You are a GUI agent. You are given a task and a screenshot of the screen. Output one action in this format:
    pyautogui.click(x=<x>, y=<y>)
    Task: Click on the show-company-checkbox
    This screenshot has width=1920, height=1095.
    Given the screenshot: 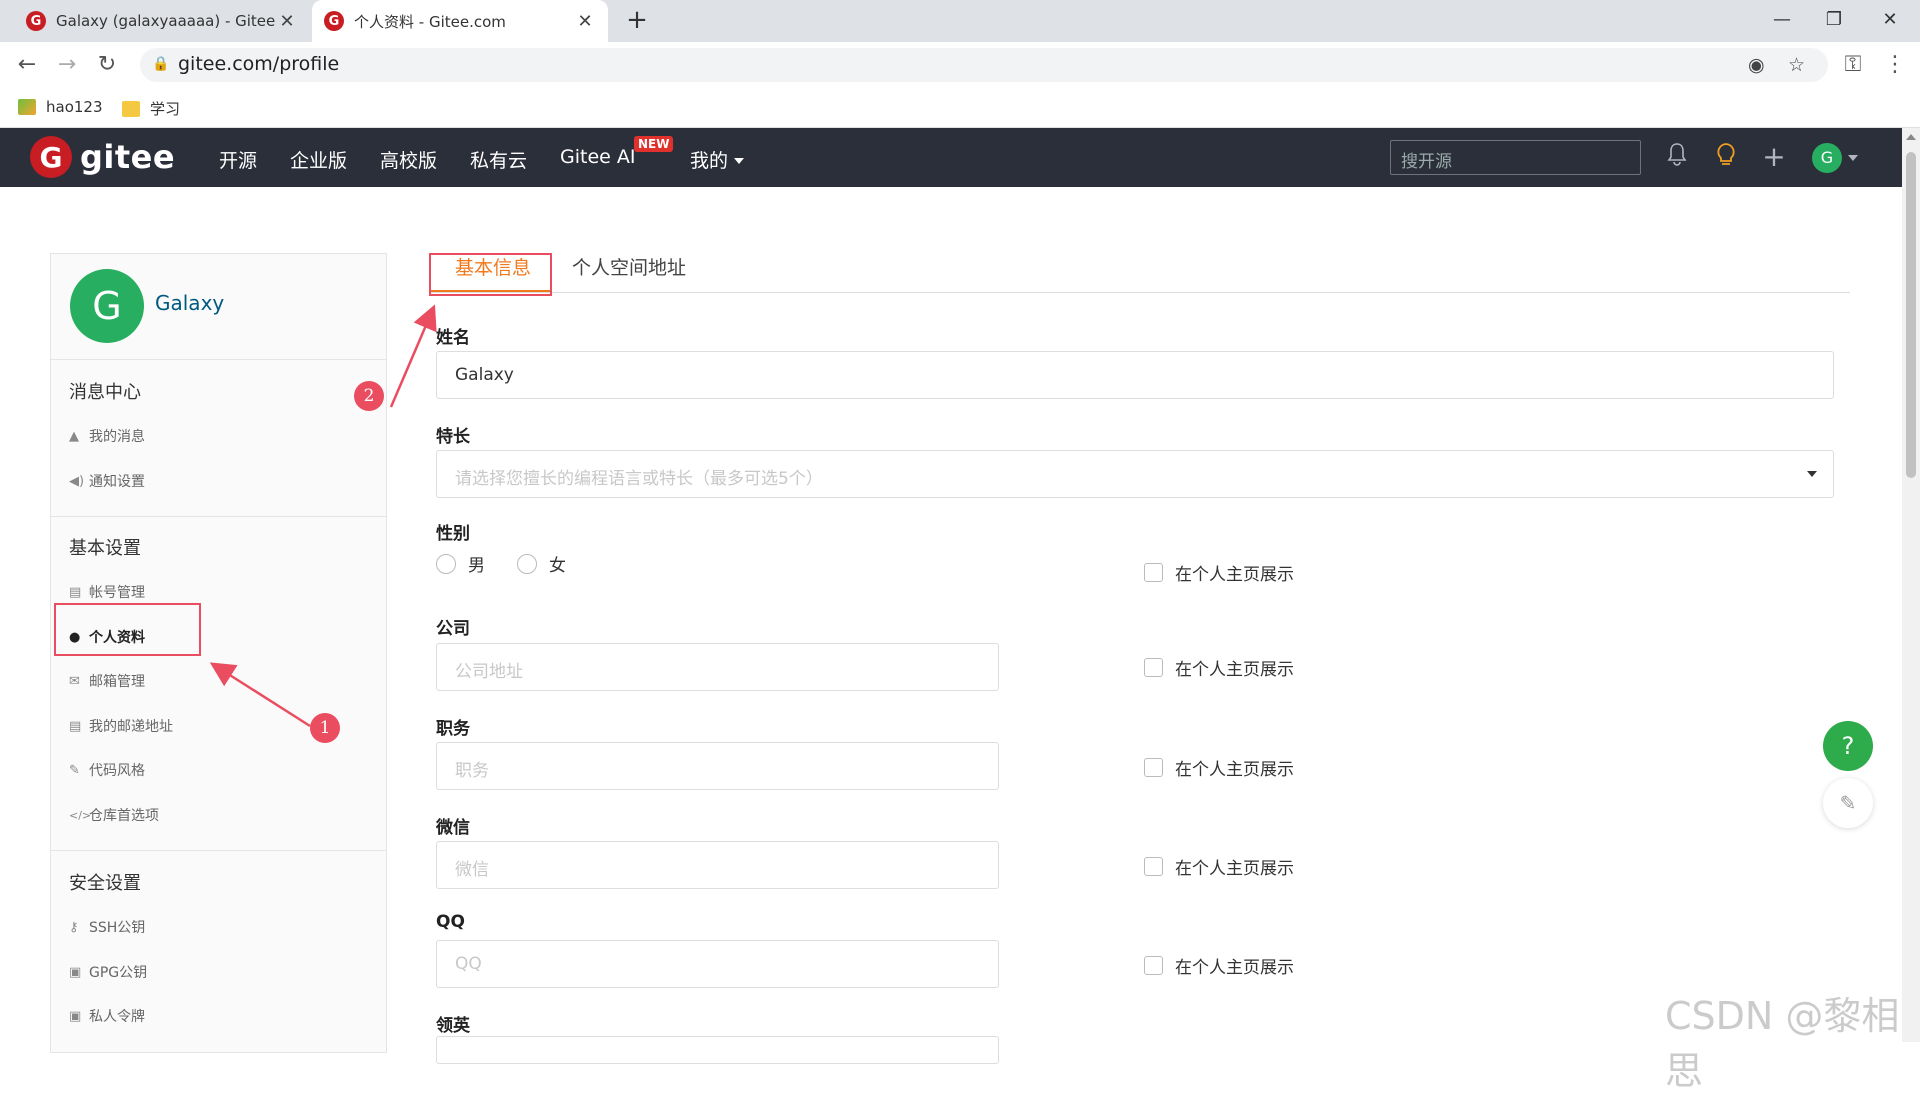 What is the action you would take?
    pyautogui.click(x=1153, y=667)
    